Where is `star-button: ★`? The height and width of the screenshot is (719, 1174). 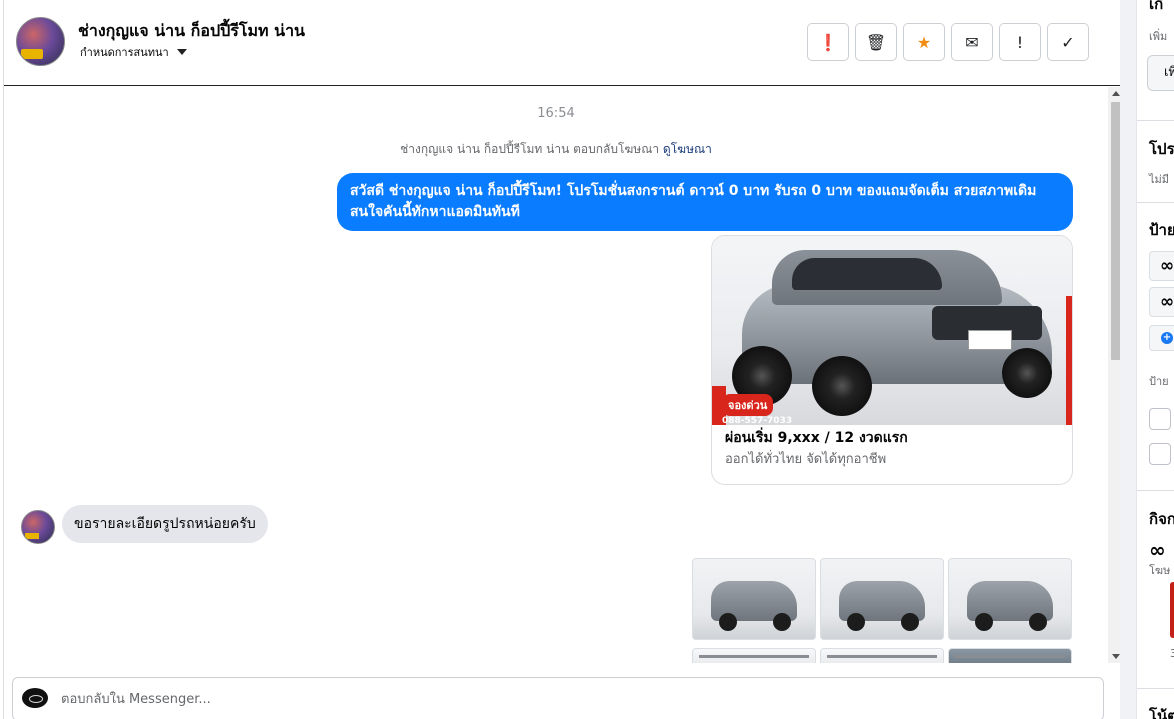
star-button: ★ is located at coordinates (924, 42).